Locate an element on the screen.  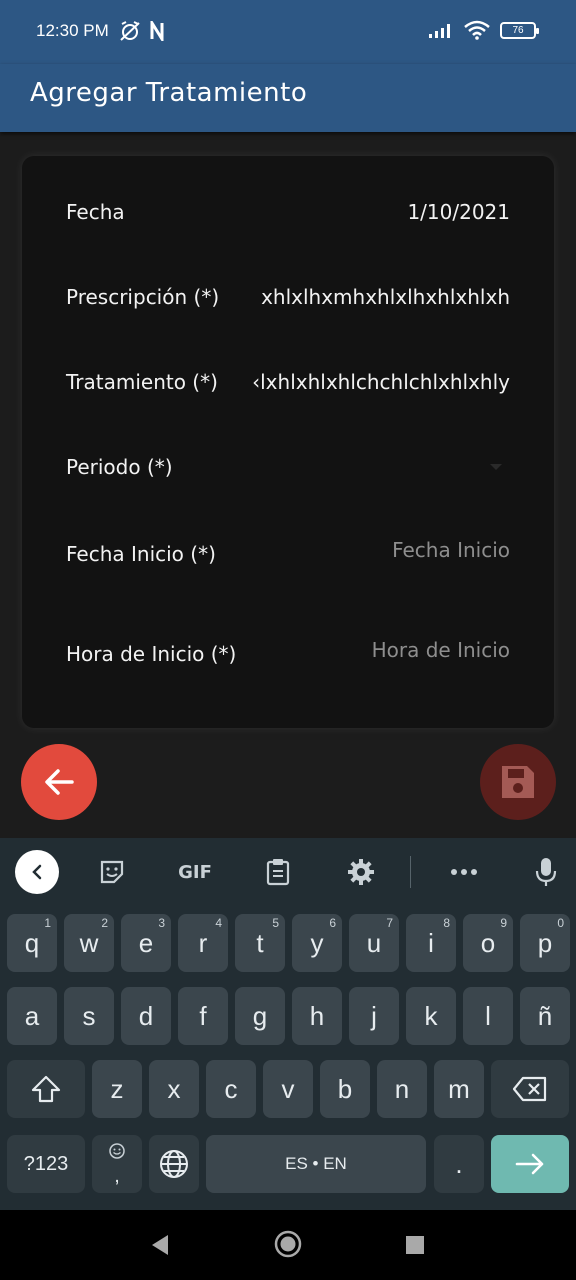
language-key is located at coordinates (174, 1164).